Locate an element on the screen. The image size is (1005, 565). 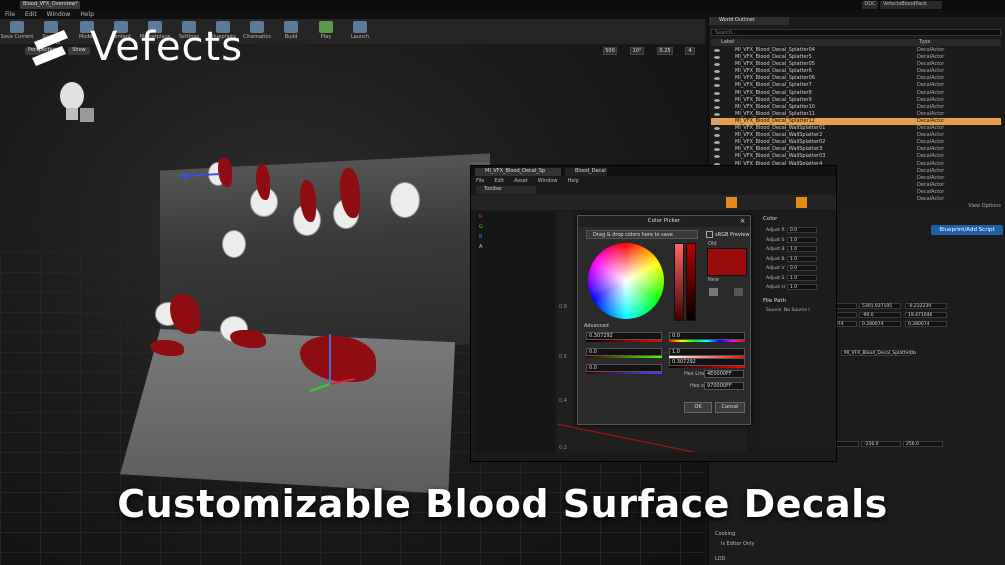
toolbar-tab: Toolbar is located at coordinates (506, 190).